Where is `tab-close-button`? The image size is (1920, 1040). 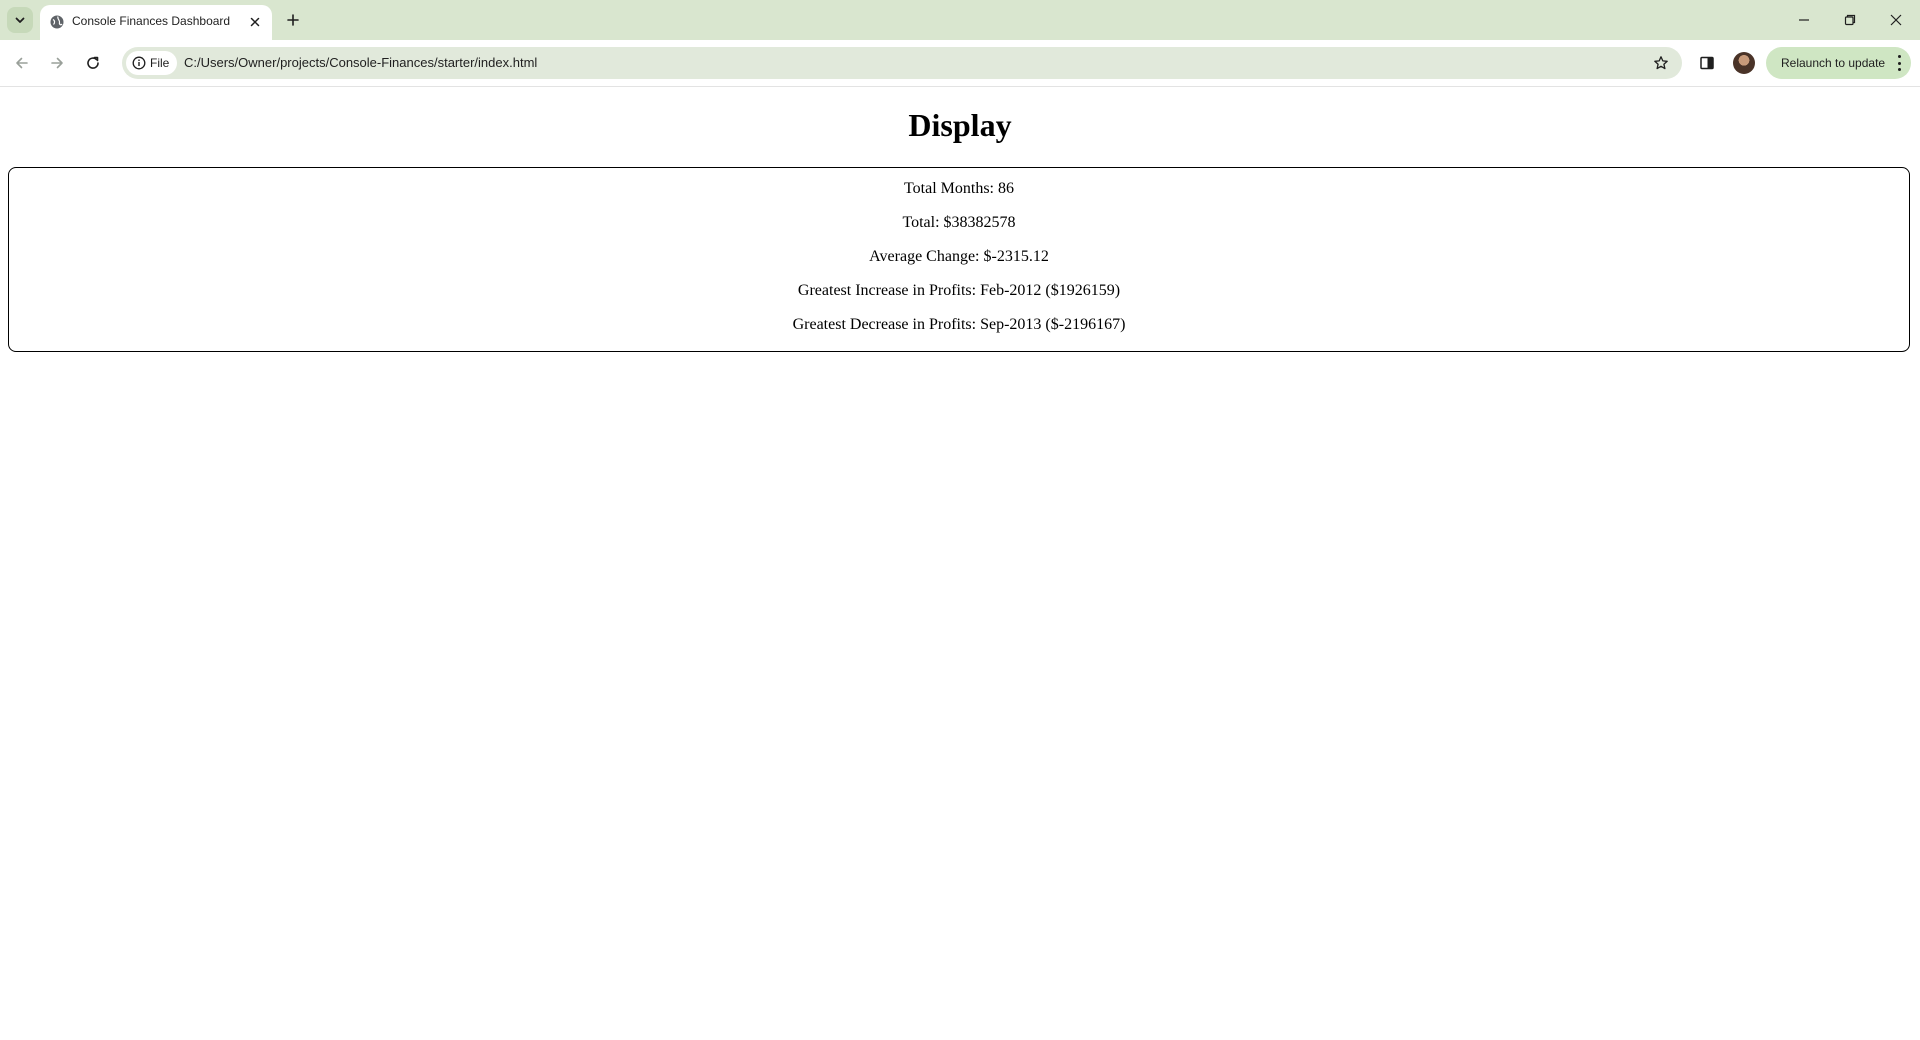
tab-close-button is located at coordinates (255, 22).